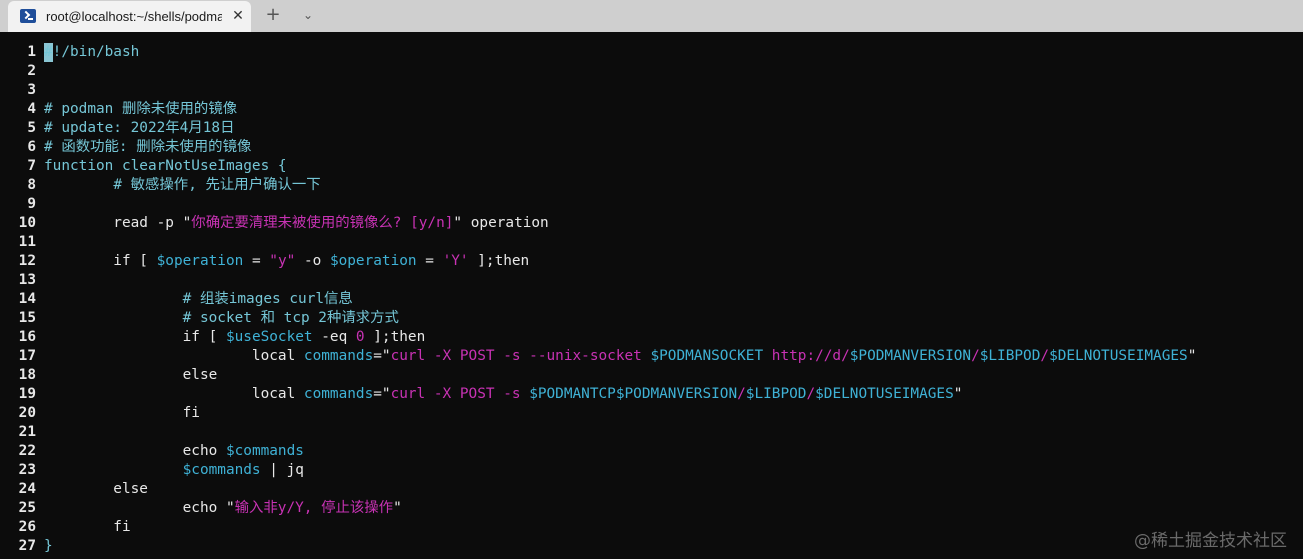 The image size is (1303, 559). I want to click on line-number: 4, so click(31, 109).